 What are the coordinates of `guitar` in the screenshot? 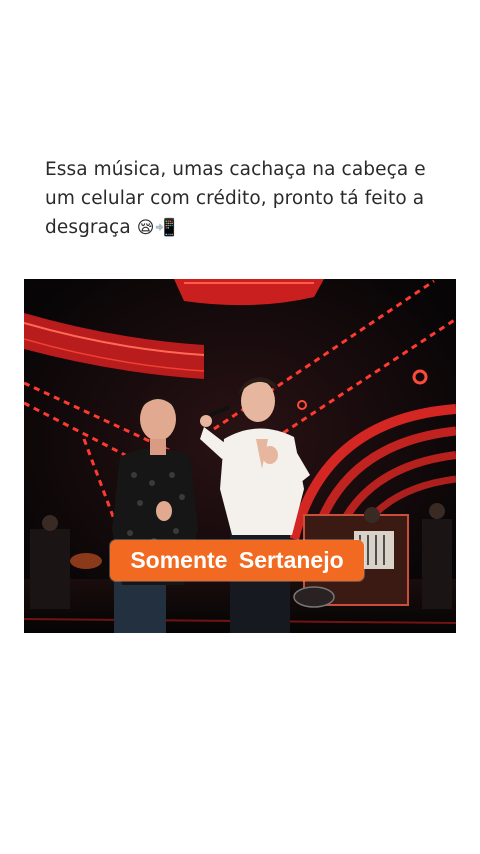 It's located at (86, 561).